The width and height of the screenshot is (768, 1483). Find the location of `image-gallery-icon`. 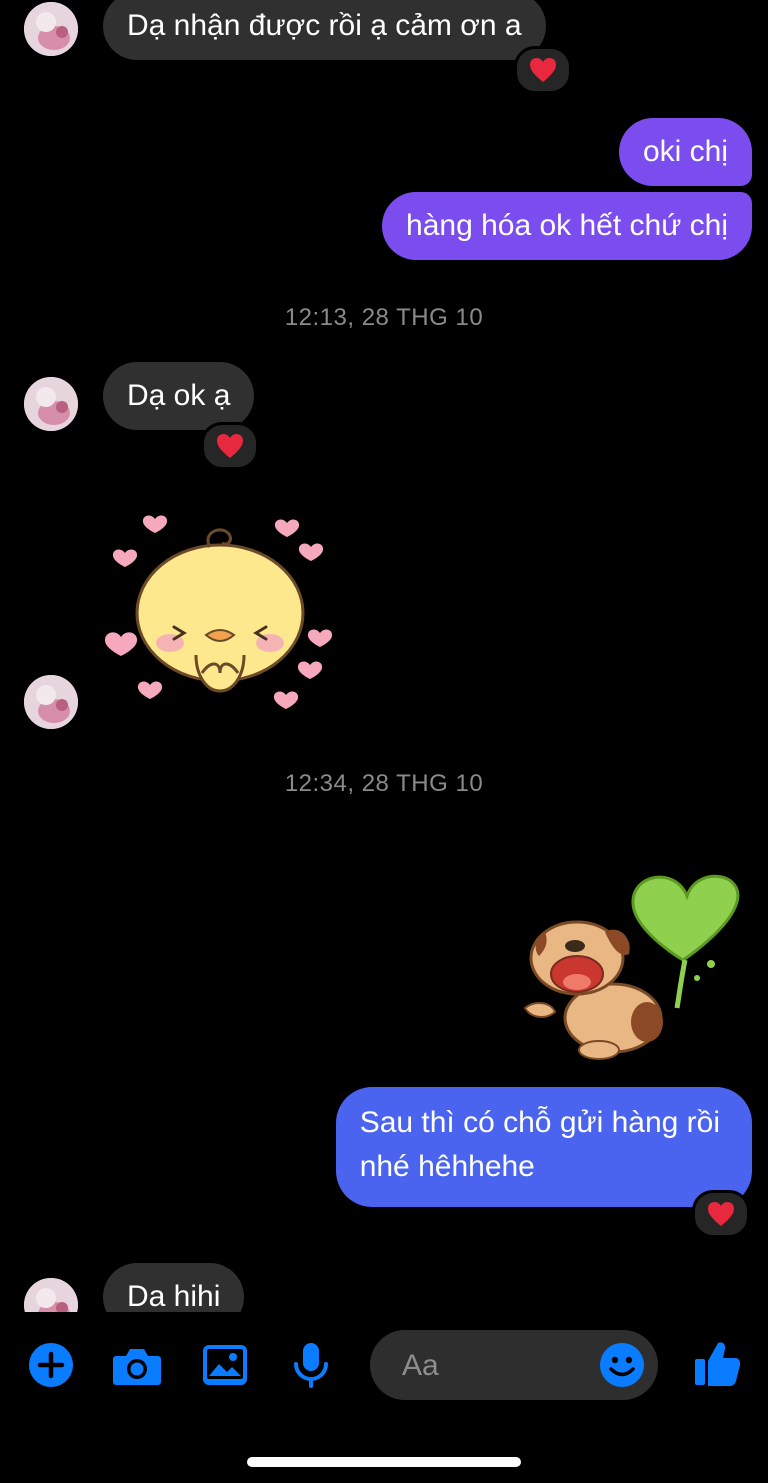

image-gallery-icon is located at coordinates (225, 1365).